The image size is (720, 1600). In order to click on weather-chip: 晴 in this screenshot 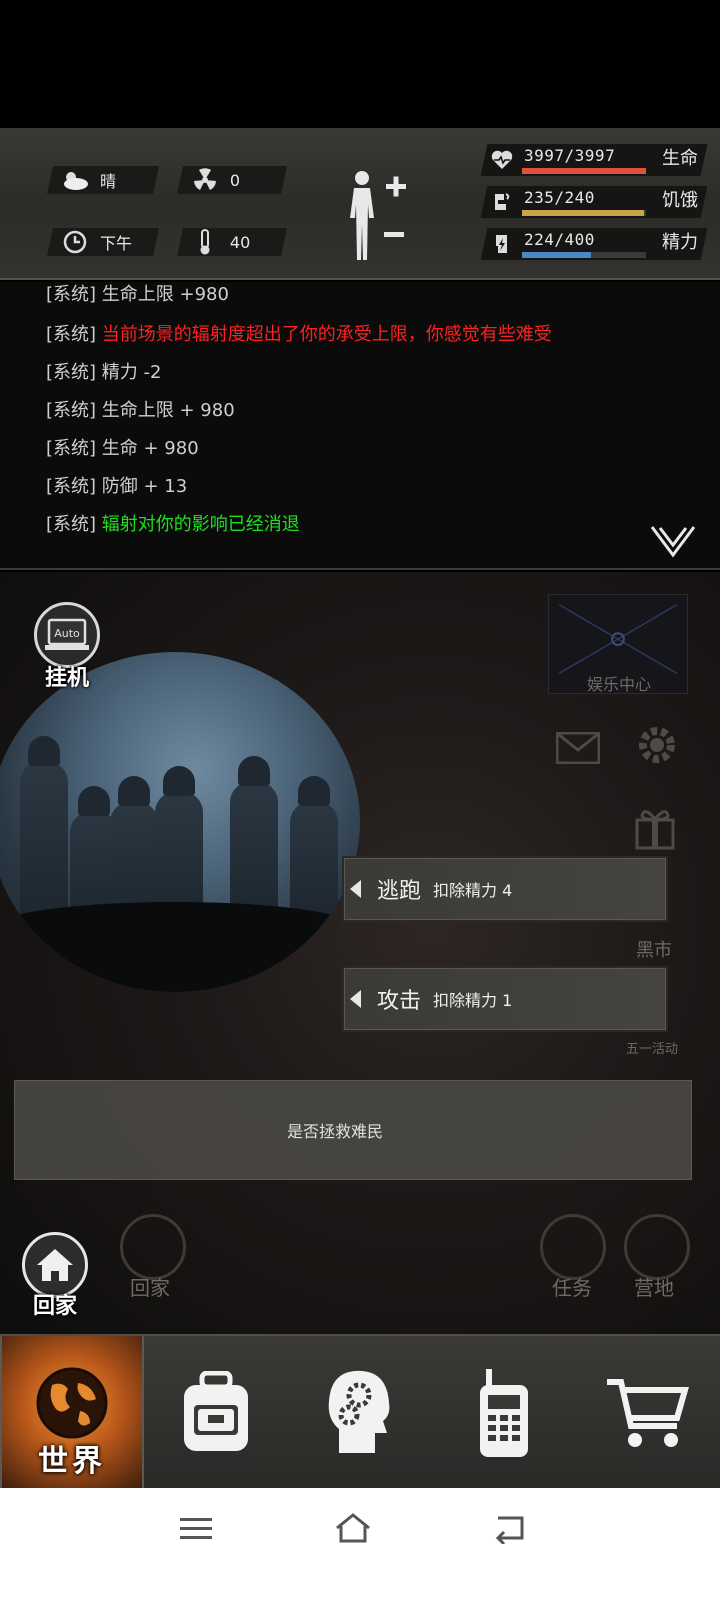, I will do `click(103, 180)`.